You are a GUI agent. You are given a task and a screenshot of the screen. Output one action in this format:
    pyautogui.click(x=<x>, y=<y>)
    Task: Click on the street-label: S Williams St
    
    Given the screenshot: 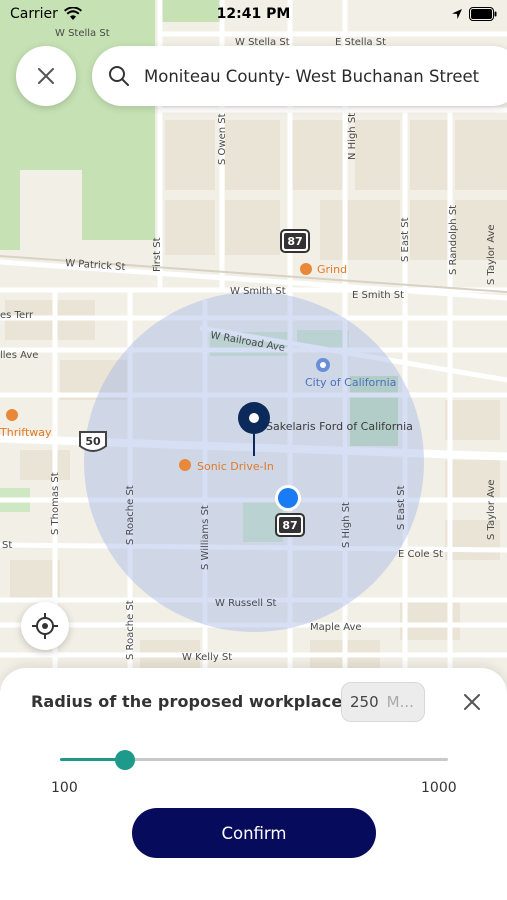 What is the action you would take?
    pyautogui.click(x=205, y=537)
    